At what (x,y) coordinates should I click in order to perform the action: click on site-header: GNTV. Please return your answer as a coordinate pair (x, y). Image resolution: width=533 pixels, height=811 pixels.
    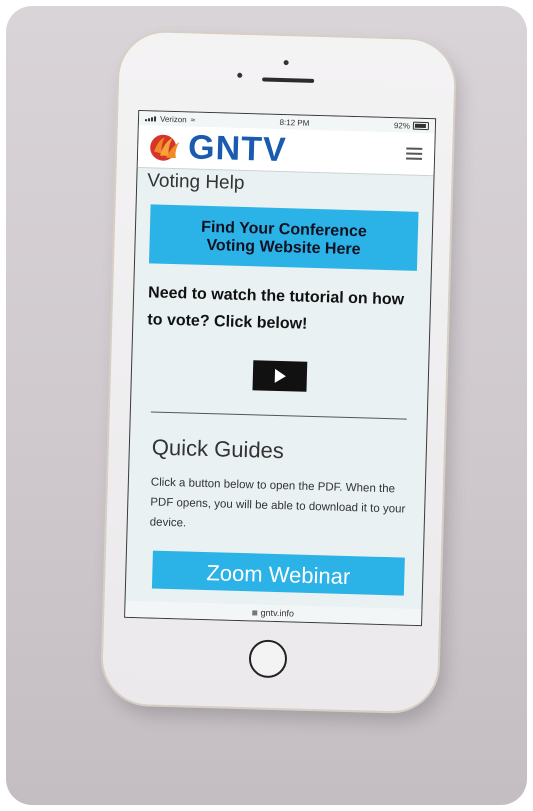
    Looking at the image, I should click on (286, 151).